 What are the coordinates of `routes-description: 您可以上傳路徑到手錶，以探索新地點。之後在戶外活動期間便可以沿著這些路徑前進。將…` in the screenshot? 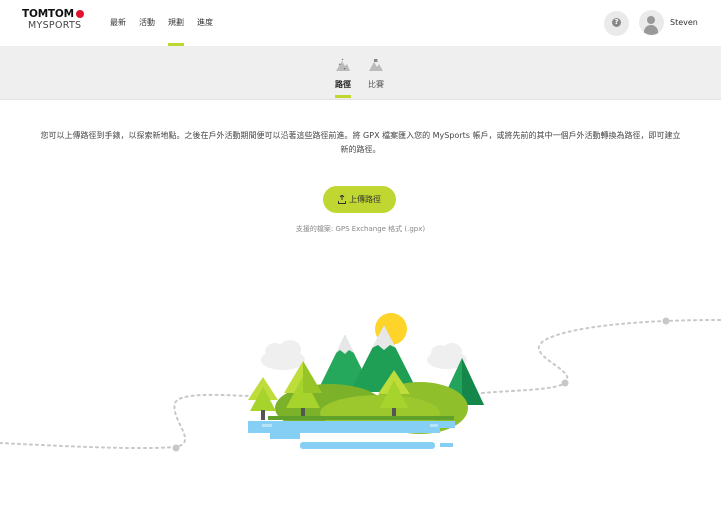 It's located at (360, 142).